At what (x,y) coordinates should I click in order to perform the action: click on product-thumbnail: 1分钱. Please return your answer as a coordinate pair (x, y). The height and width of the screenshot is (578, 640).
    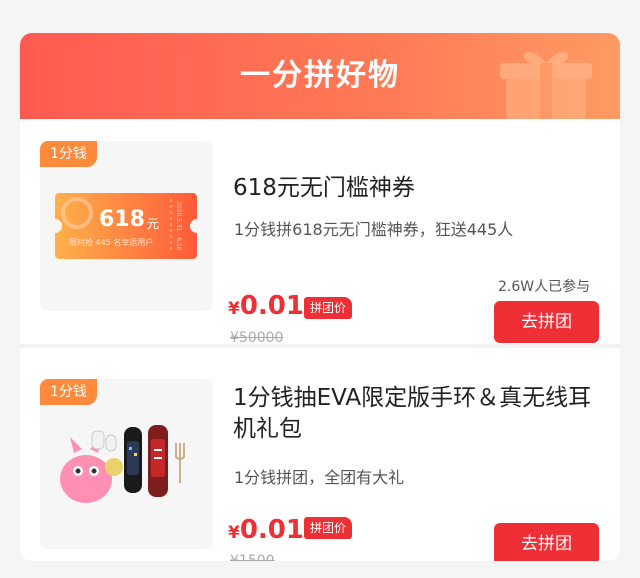
    Looking at the image, I should click on (126, 464).